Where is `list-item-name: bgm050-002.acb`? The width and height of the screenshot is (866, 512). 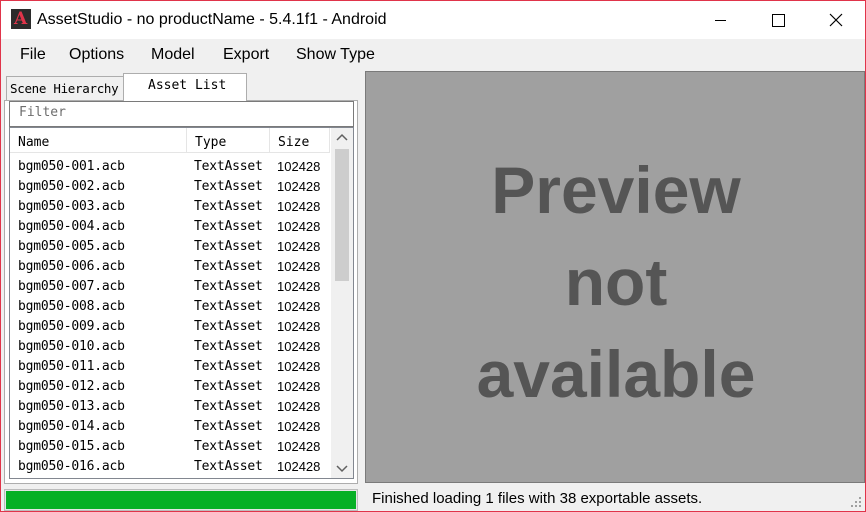
list-item-name: bgm050-002.acb is located at coordinates (71, 186).